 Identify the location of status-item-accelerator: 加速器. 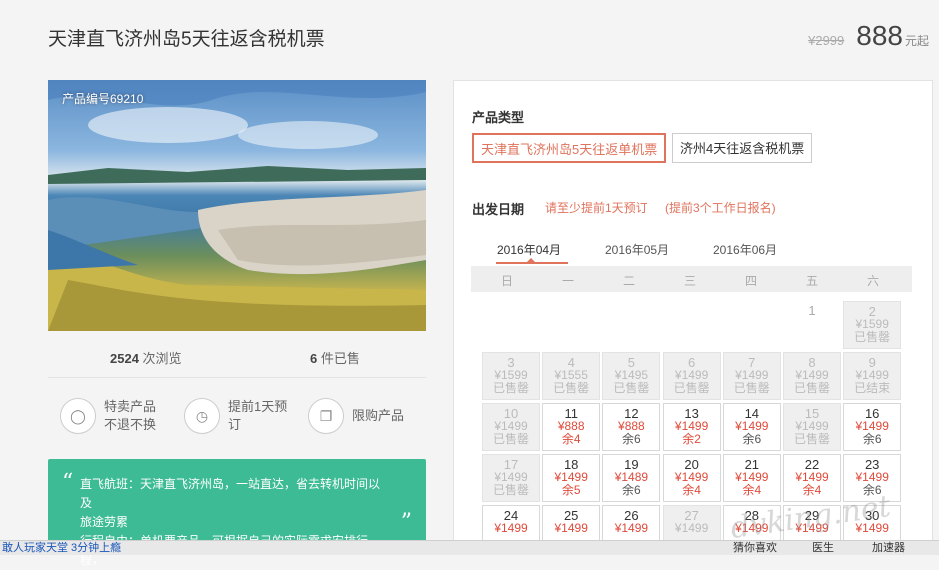
(888, 548).